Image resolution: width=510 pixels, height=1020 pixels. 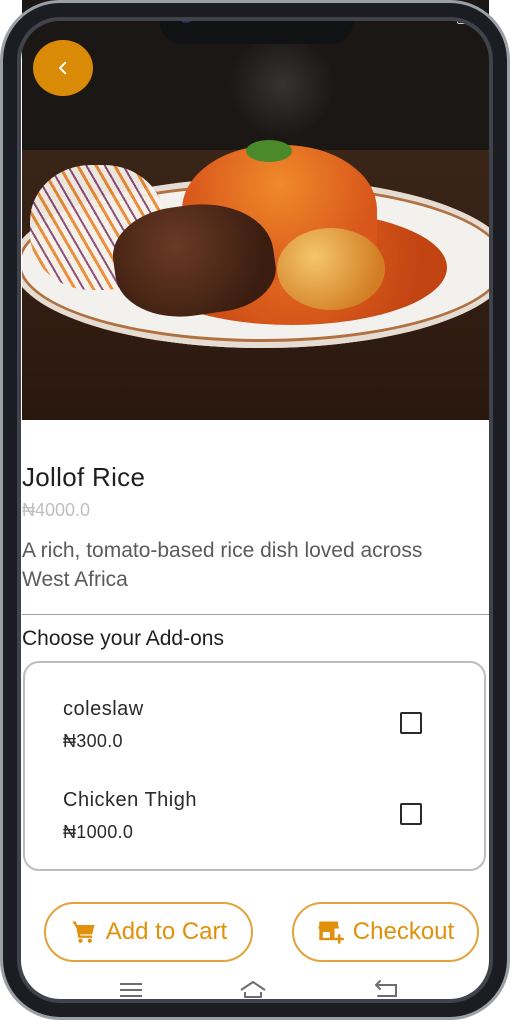 What do you see at coordinates (131, 990) in the screenshot?
I see `menu-icon` at bounding box center [131, 990].